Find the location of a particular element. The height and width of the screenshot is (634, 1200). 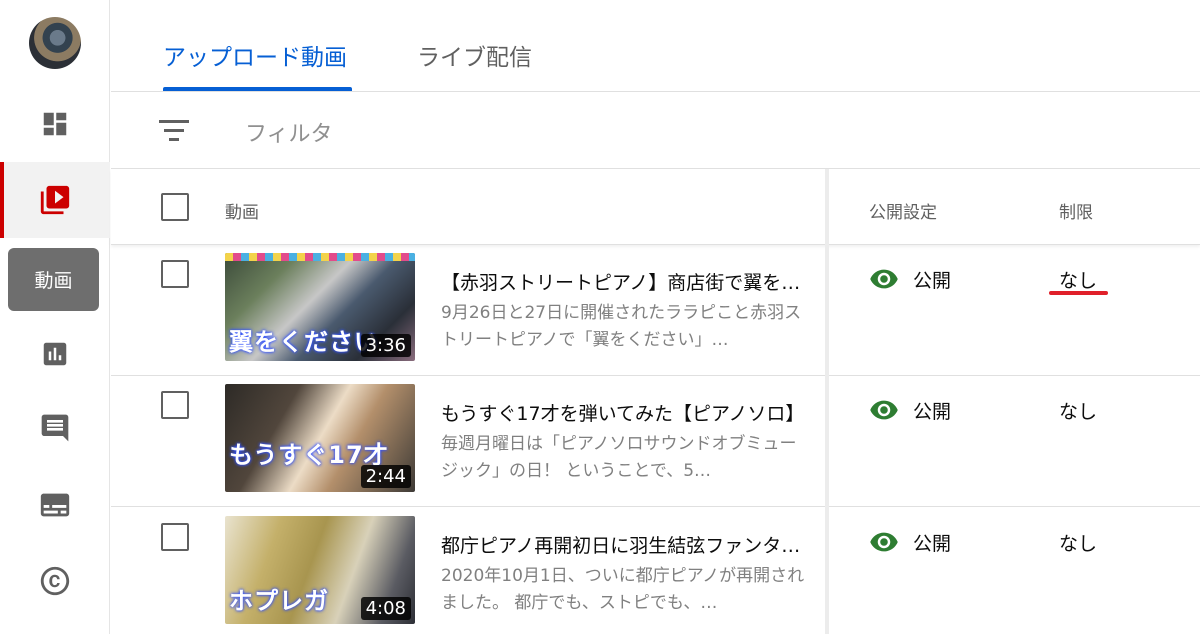

video-thumbnail: もうすぐ17才 2:44 is located at coordinates (320, 438).